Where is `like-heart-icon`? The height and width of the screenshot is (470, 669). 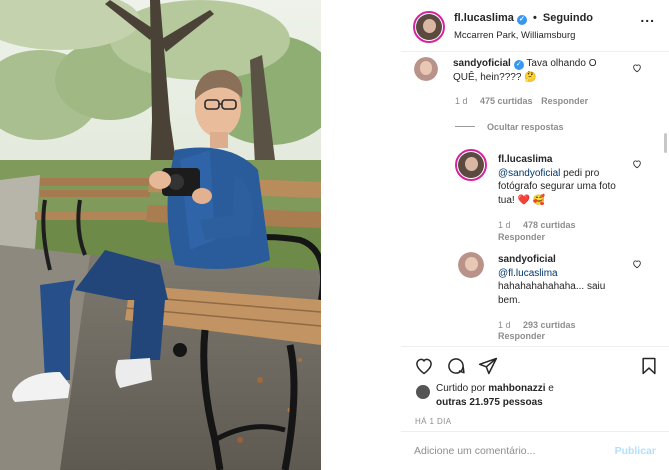
like-heart-icon is located at coordinates (424, 366).